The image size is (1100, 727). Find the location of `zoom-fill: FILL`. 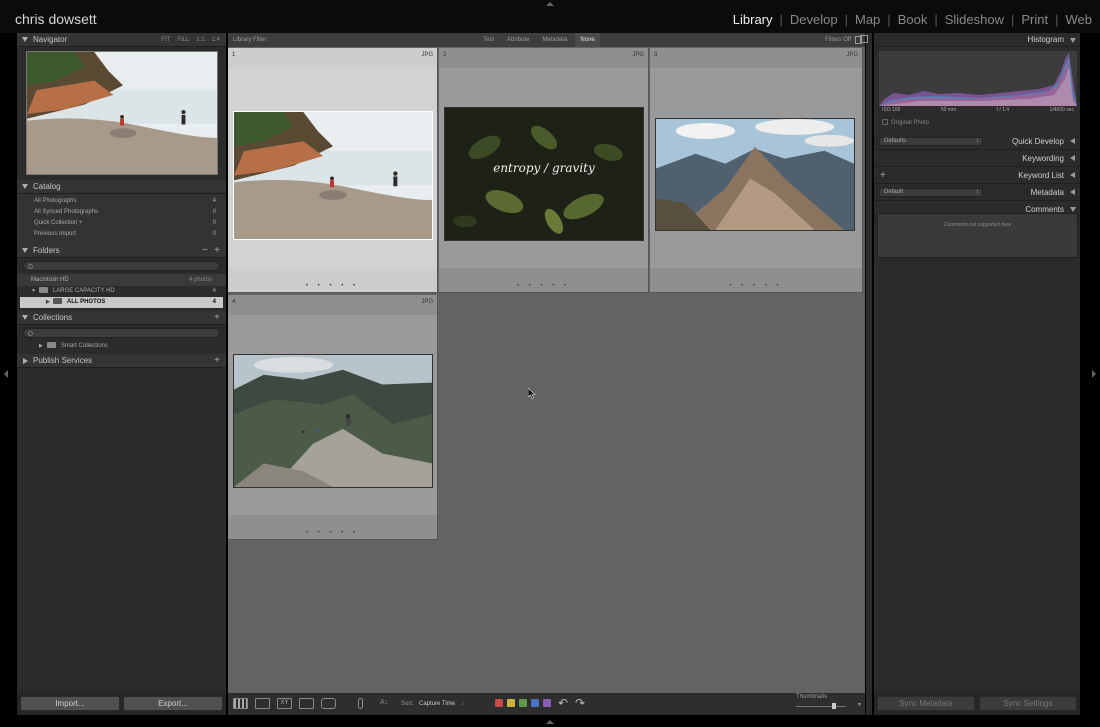

zoom-fill: FILL is located at coordinates (183, 40).